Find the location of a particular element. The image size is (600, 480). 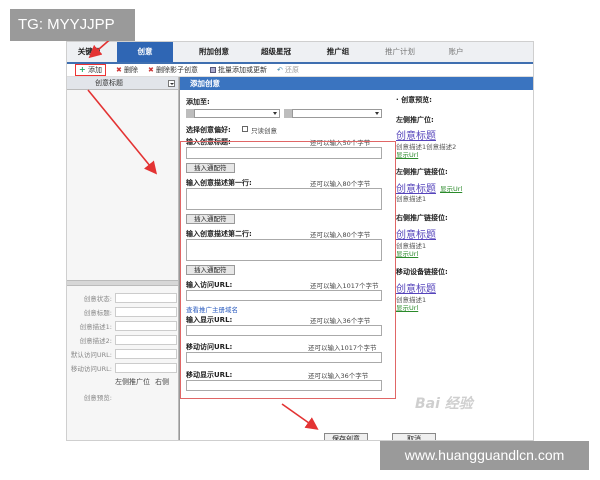

title-label: 输入创意标题: is located at coordinates (208, 142).